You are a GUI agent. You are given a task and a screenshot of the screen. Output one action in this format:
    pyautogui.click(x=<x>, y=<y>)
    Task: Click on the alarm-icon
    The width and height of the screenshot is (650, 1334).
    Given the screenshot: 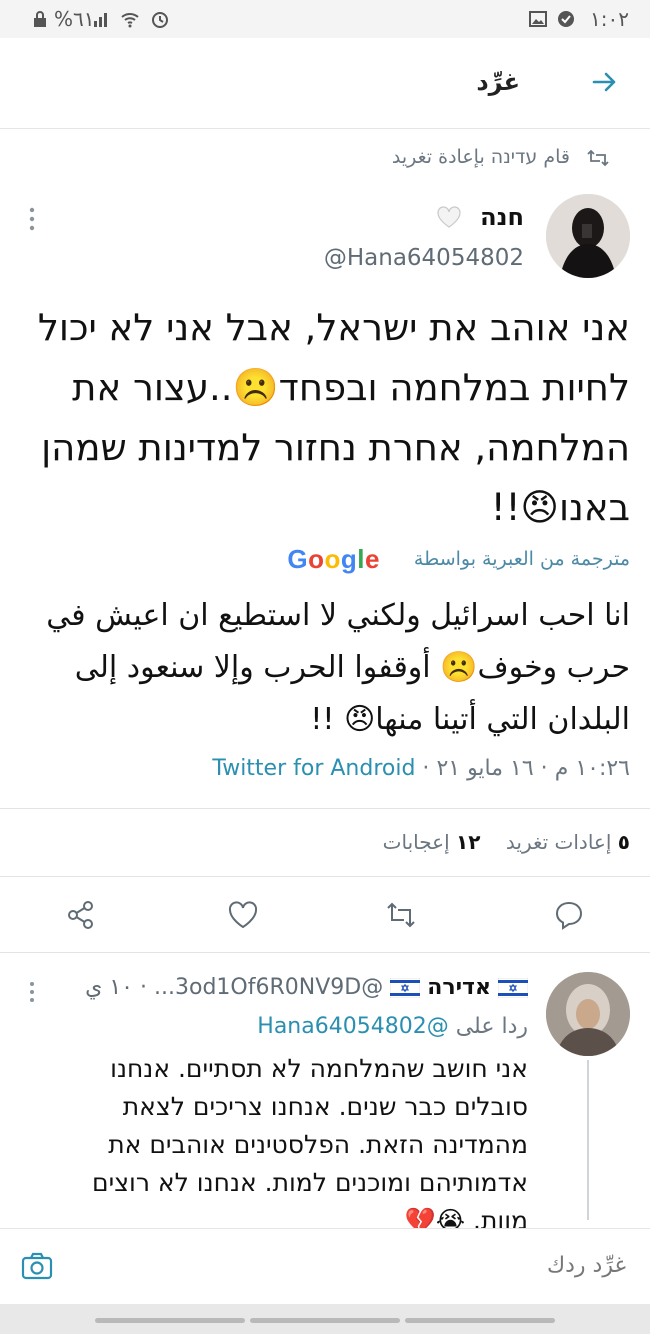 What is the action you would take?
    pyautogui.click(x=160, y=20)
    